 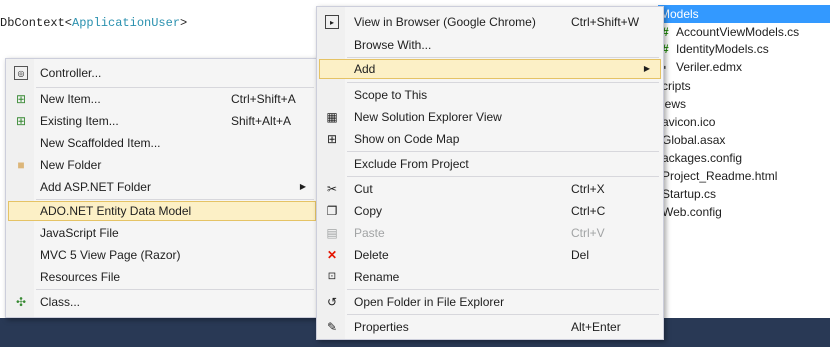 I want to click on tree-item-webconfig: Web.config, so click(x=692, y=212).